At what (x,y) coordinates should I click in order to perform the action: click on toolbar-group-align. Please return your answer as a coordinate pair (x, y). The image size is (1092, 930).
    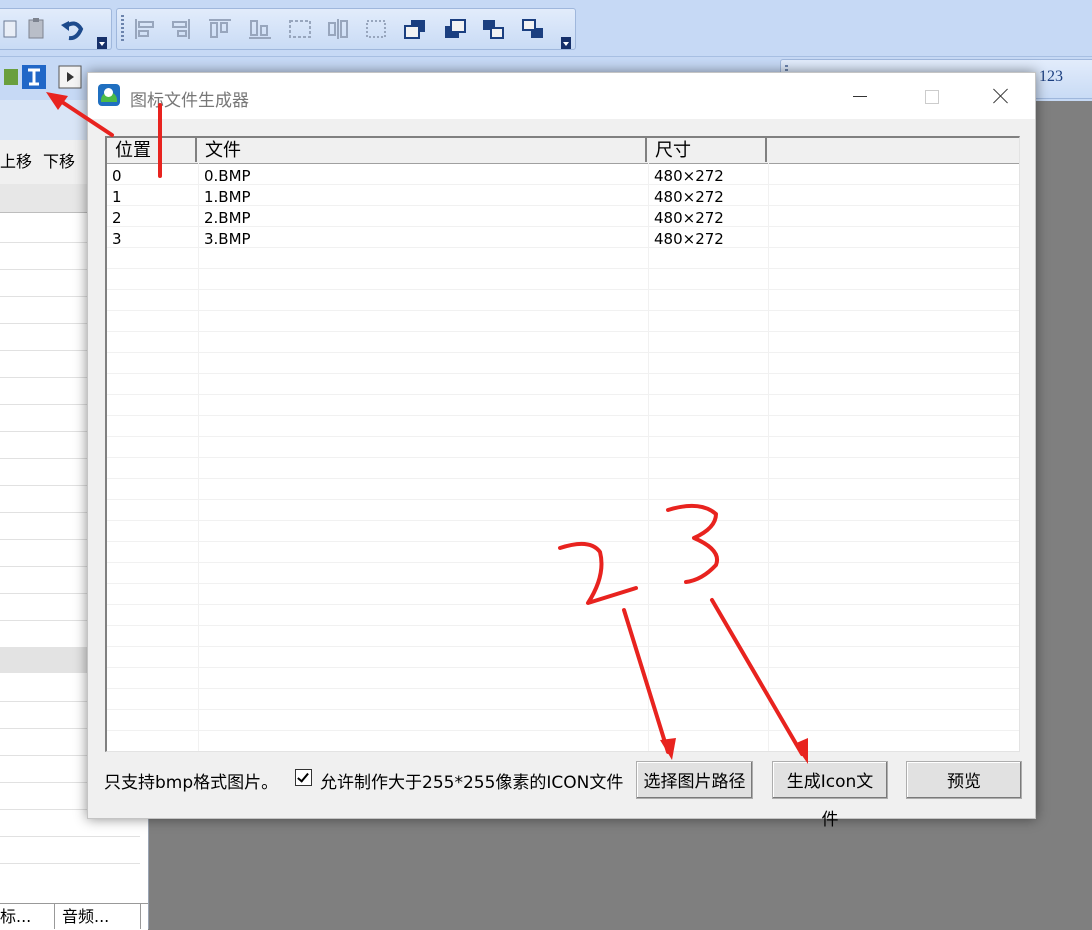
    Looking at the image, I should click on (346, 29).